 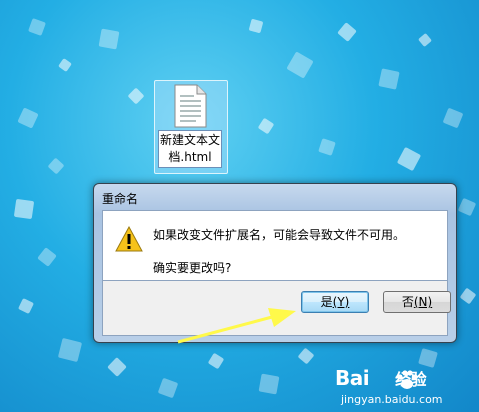 What do you see at coordinates (236, 326) in the screenshot?
I see `yellow-pointer-arrow-icon` at bounding box center [236, 326].